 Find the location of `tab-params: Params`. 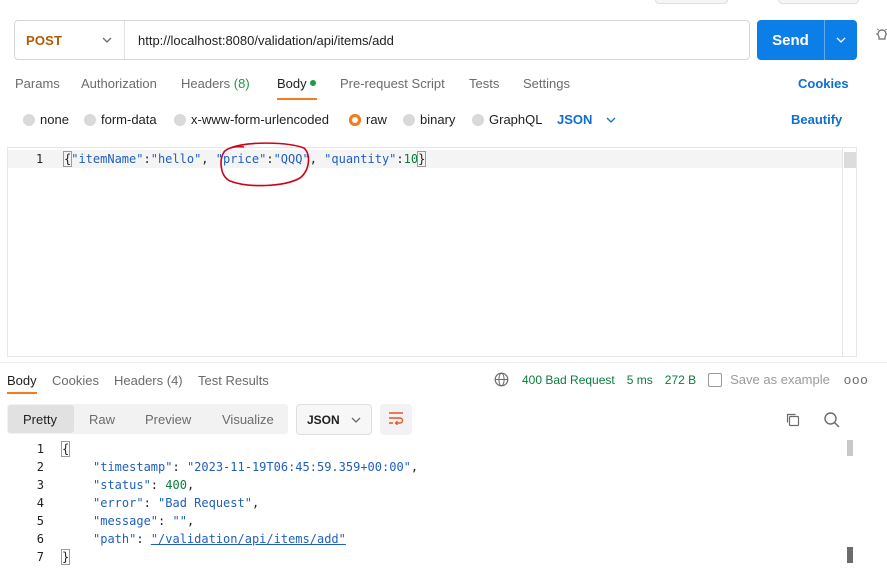

tab-params: Params is located at coordinates (37, 83).